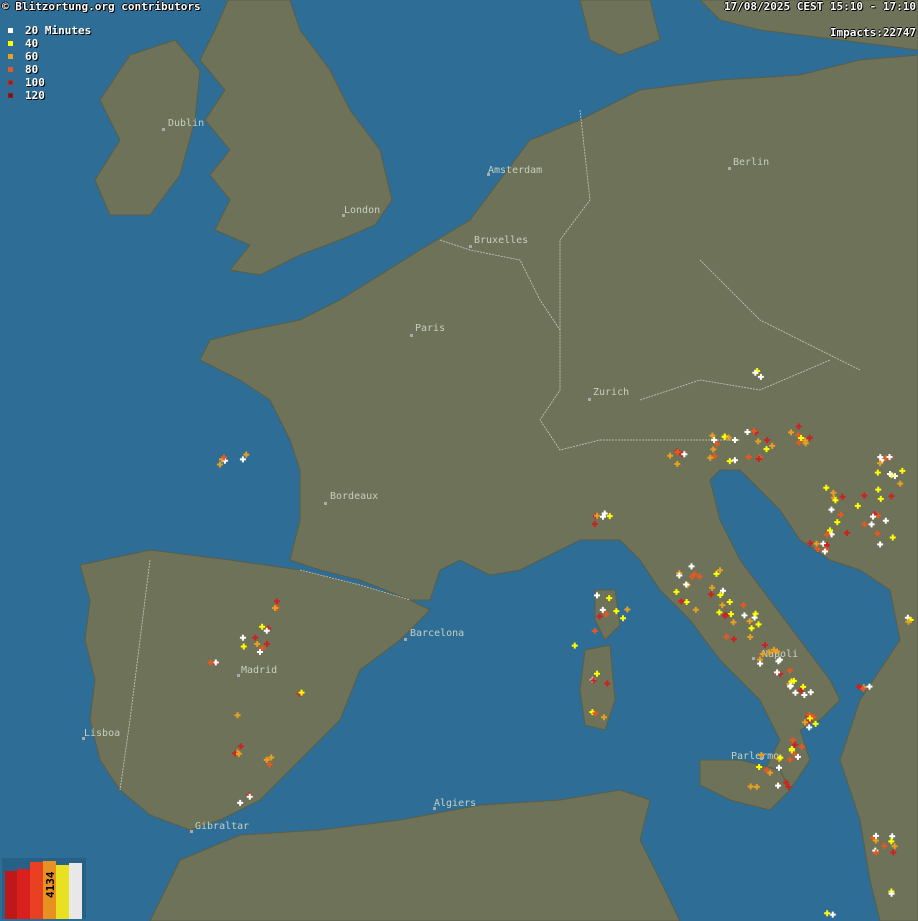  Describe the element at coordinates (222, 826) in the screenshot. I see `city-gibraltar: Gibraltar` at that location.